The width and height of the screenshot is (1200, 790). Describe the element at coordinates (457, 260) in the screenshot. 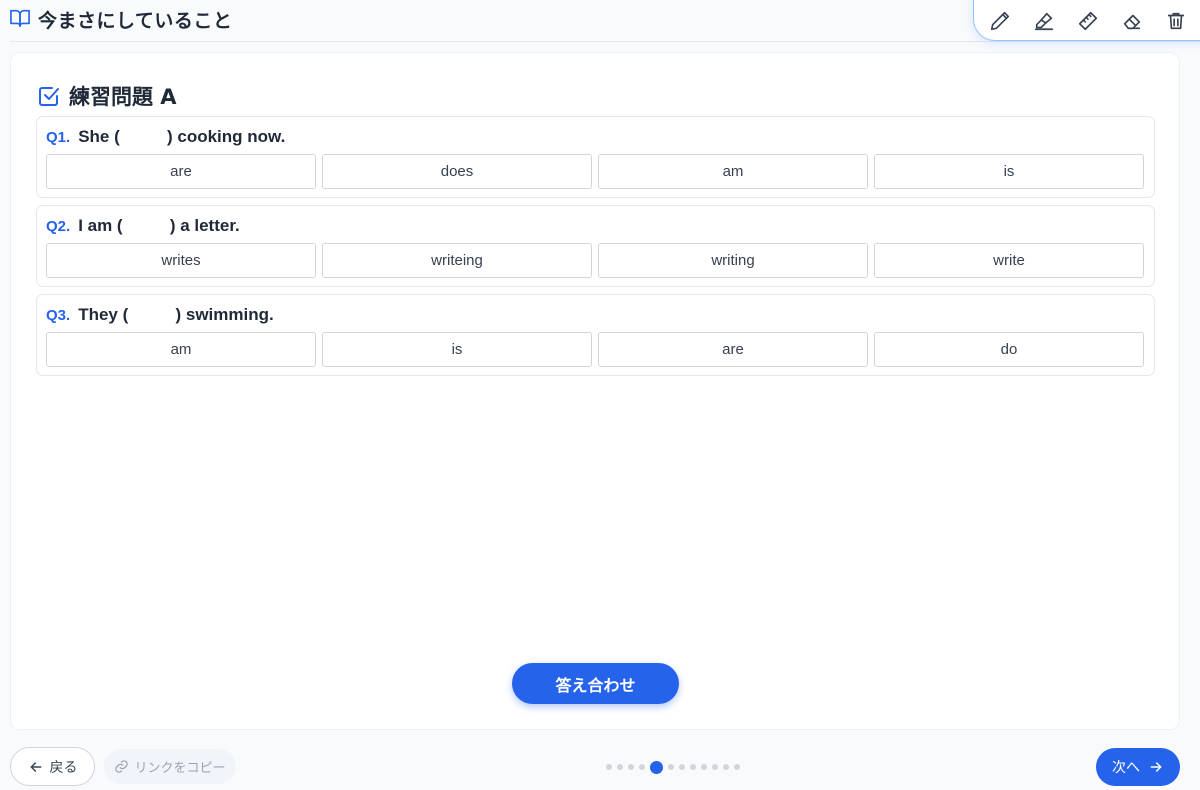

I see `answer-option: writeing` at that location.